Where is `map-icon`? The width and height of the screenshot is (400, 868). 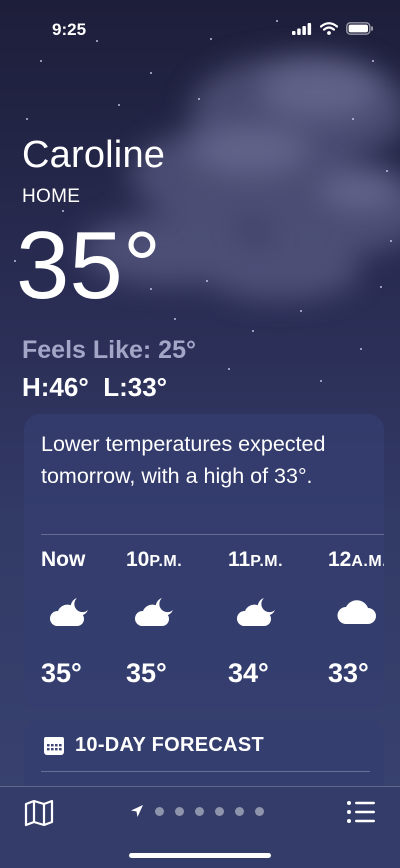
map-icon is located at coordinates (39, 813).